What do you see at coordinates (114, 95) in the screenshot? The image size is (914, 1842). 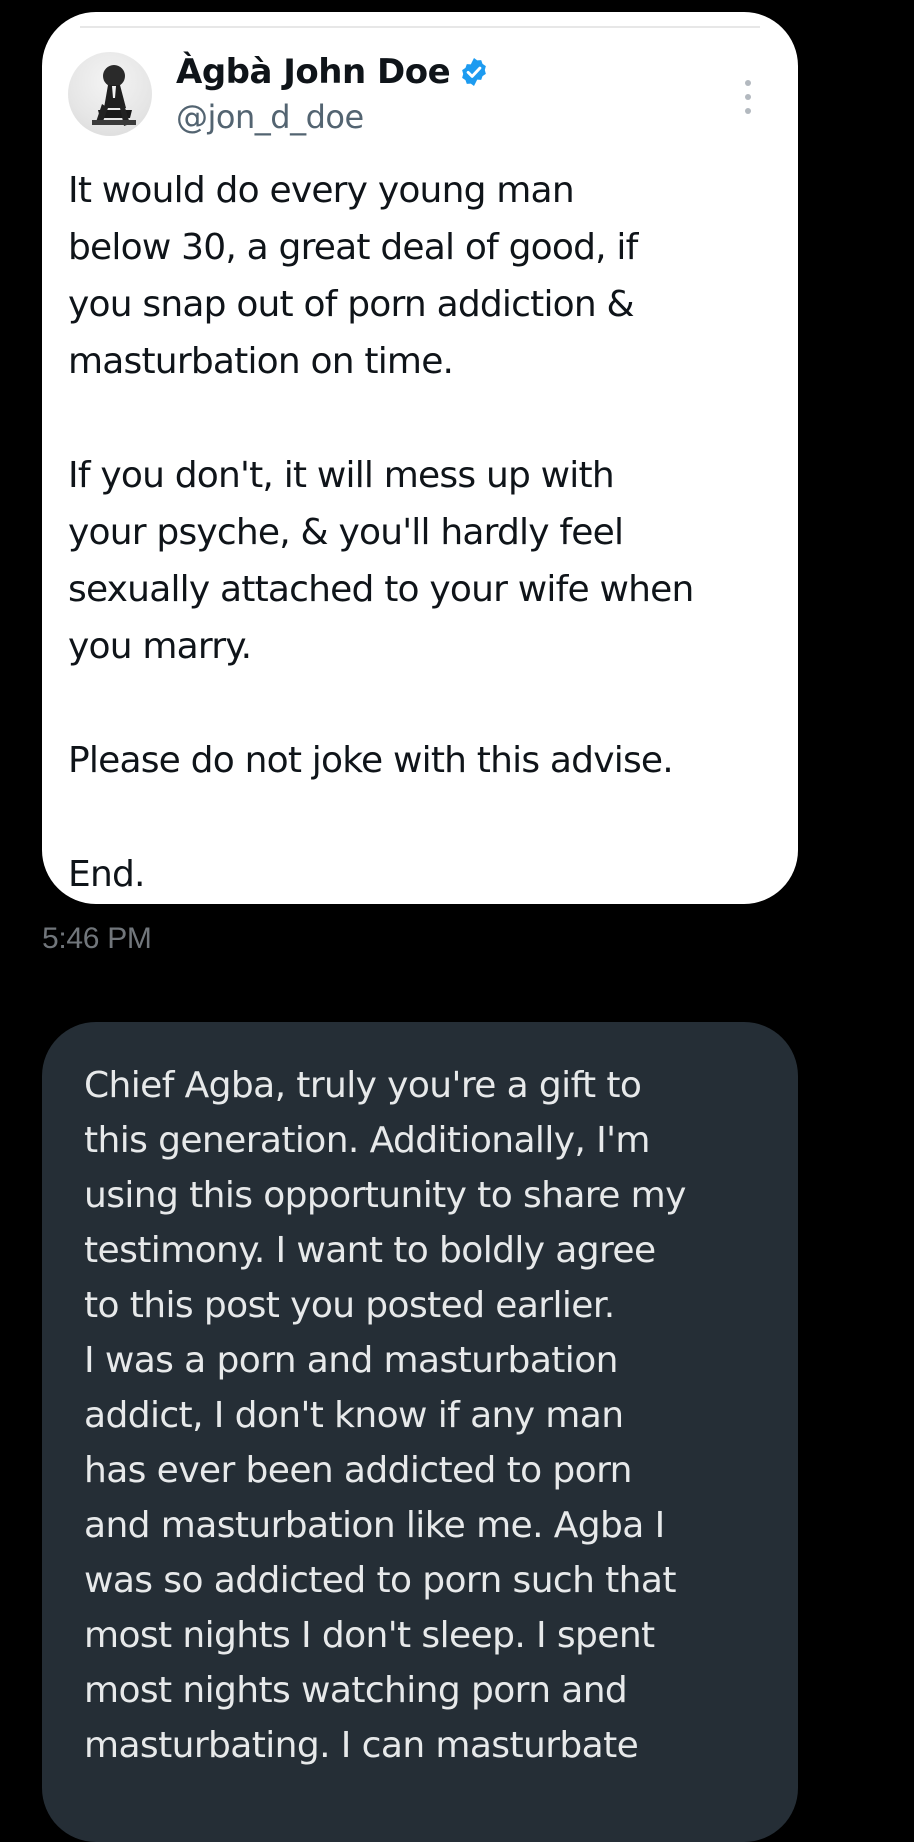 I see `avatar-image` at bounding box center [114, 95].